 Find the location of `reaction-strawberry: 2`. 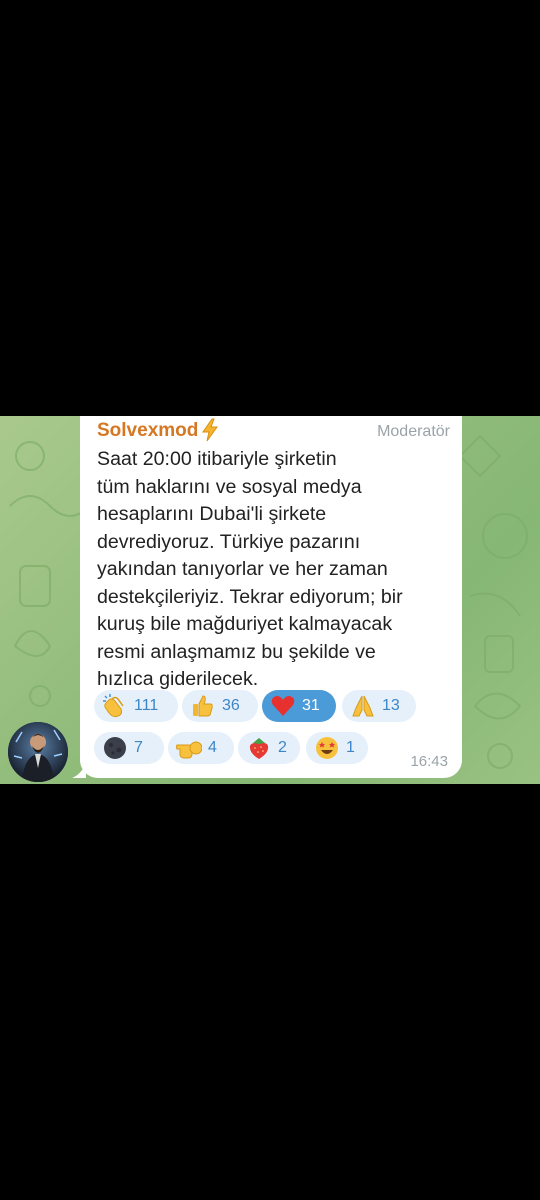

reaction-strawberry: 2 is located at coordinates (269, 748).